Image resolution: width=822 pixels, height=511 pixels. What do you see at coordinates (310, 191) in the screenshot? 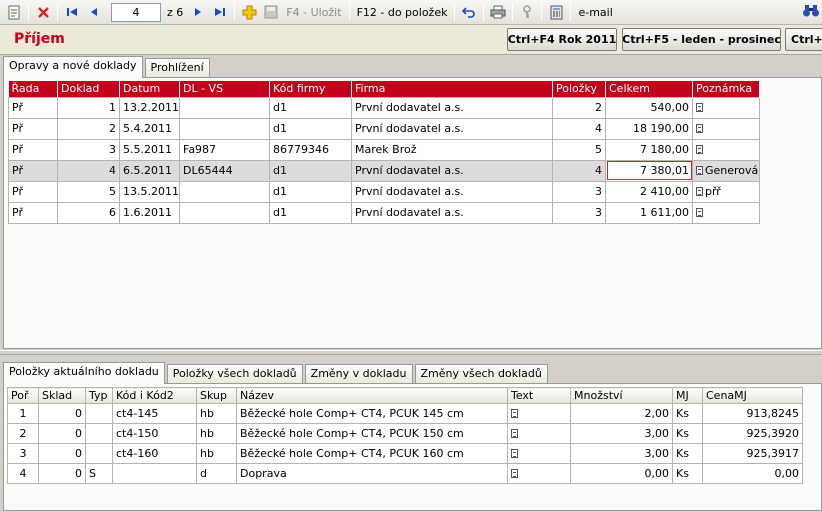
I see `cell-kod-firmy: d1` at bounding box center [310, 191].